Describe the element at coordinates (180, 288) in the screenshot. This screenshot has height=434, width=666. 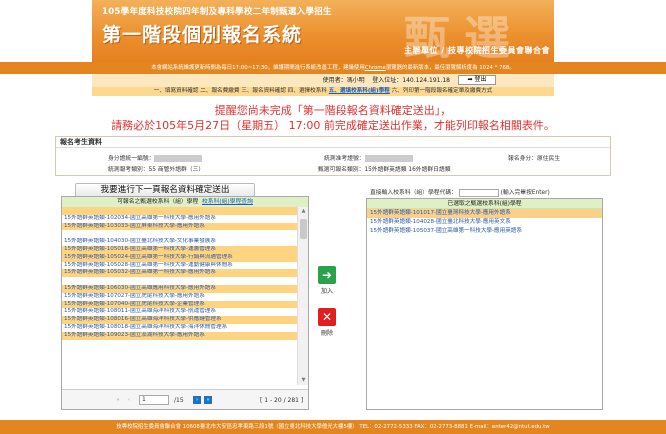
I see `list-item: 15外語群英語類-106030-國立高雄應用科技大學-應用外語系` at that location.